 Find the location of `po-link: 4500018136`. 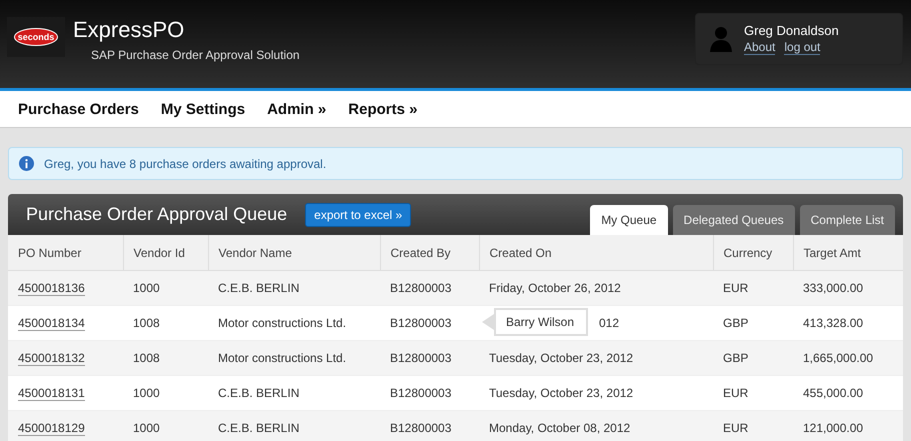

po-link: 4500018136 is located at coordinates (51, 288).